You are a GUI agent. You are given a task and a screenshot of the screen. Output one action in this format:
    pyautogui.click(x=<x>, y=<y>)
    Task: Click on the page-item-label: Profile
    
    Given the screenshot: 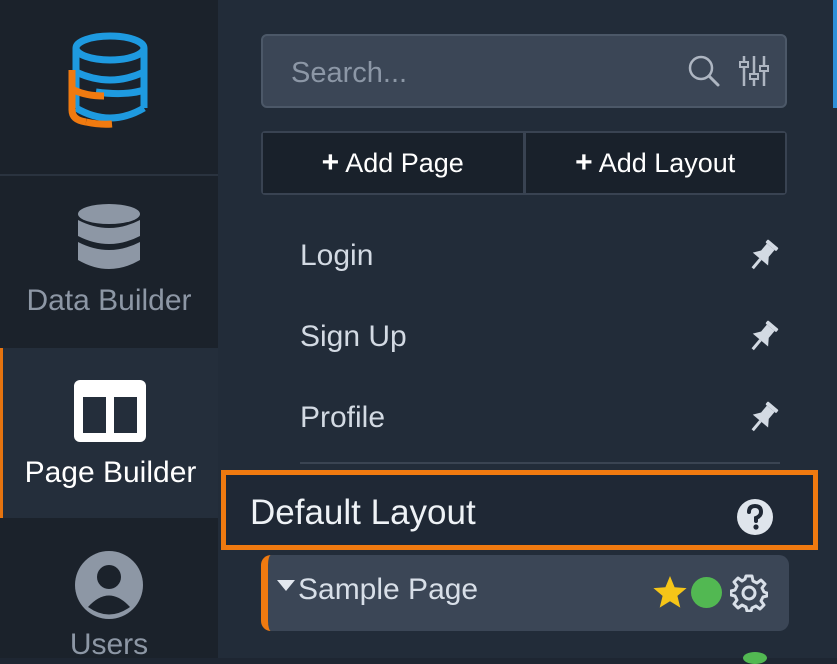 What is the action you would take?
    pyautogui.click(x=343, y=417)
    